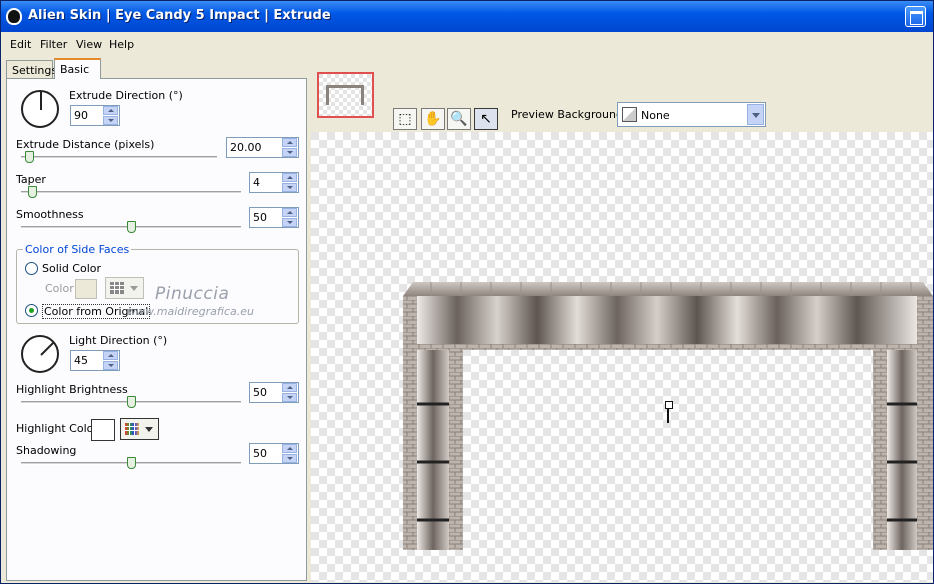 Image resolution: width=934 pixels, height=584 pixels. What do you see at coordinates (72, 389) in the screenshot?
I see `highlight-brightness-label: Highlight Brightness` at bounding box center [72, 389].